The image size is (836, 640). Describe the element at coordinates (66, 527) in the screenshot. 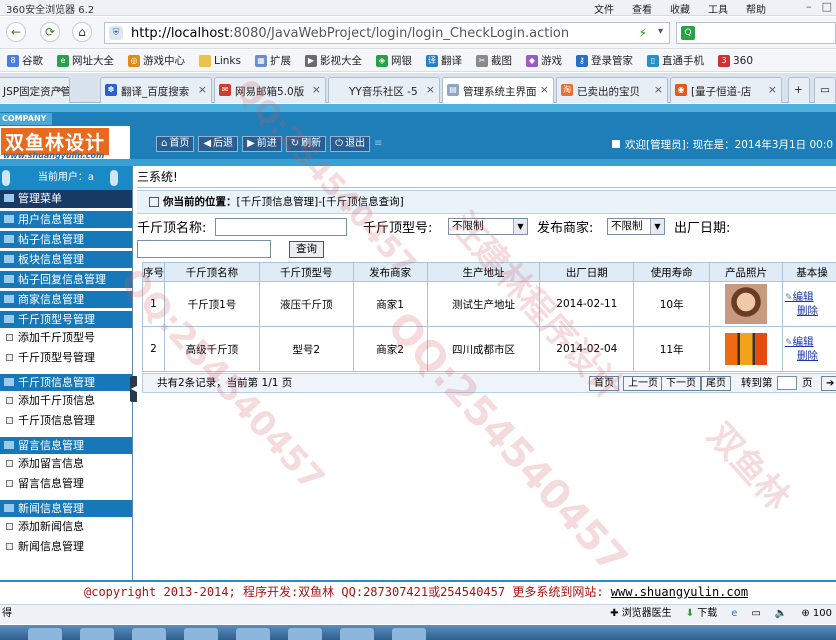

I see `sidebar-item-add-news: 添加新闻信息` at that location.